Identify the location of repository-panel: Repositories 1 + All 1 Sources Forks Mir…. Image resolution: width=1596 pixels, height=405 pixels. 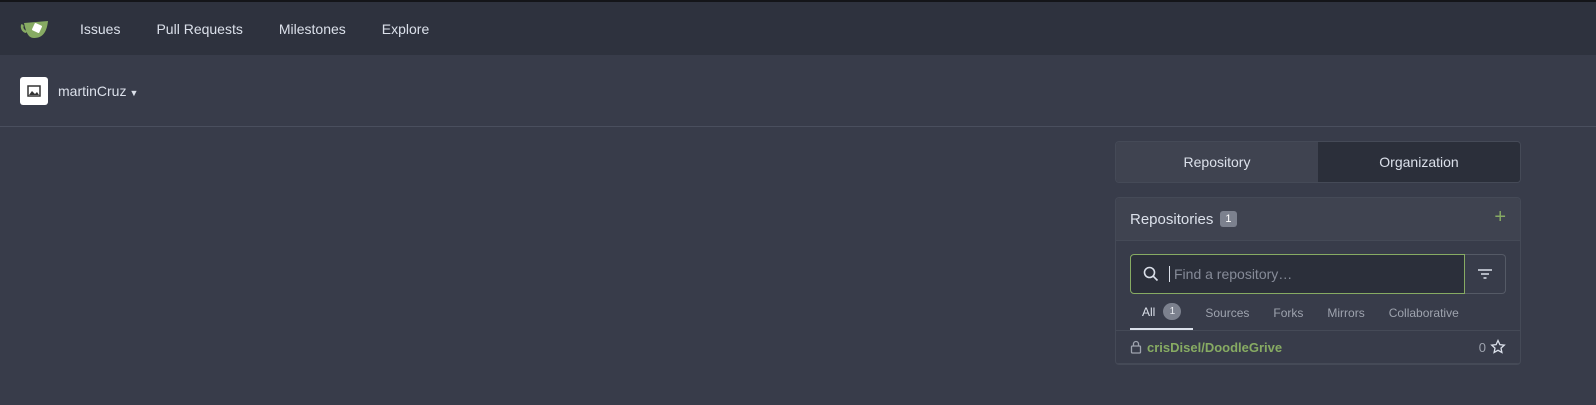
(1318, 281).